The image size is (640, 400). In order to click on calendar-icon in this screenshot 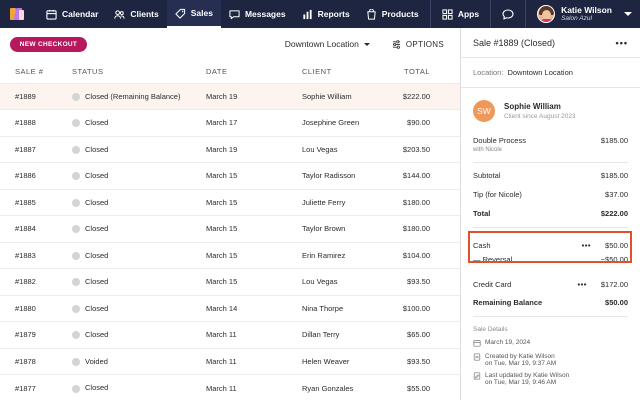, I will do `click(51, 14)`.